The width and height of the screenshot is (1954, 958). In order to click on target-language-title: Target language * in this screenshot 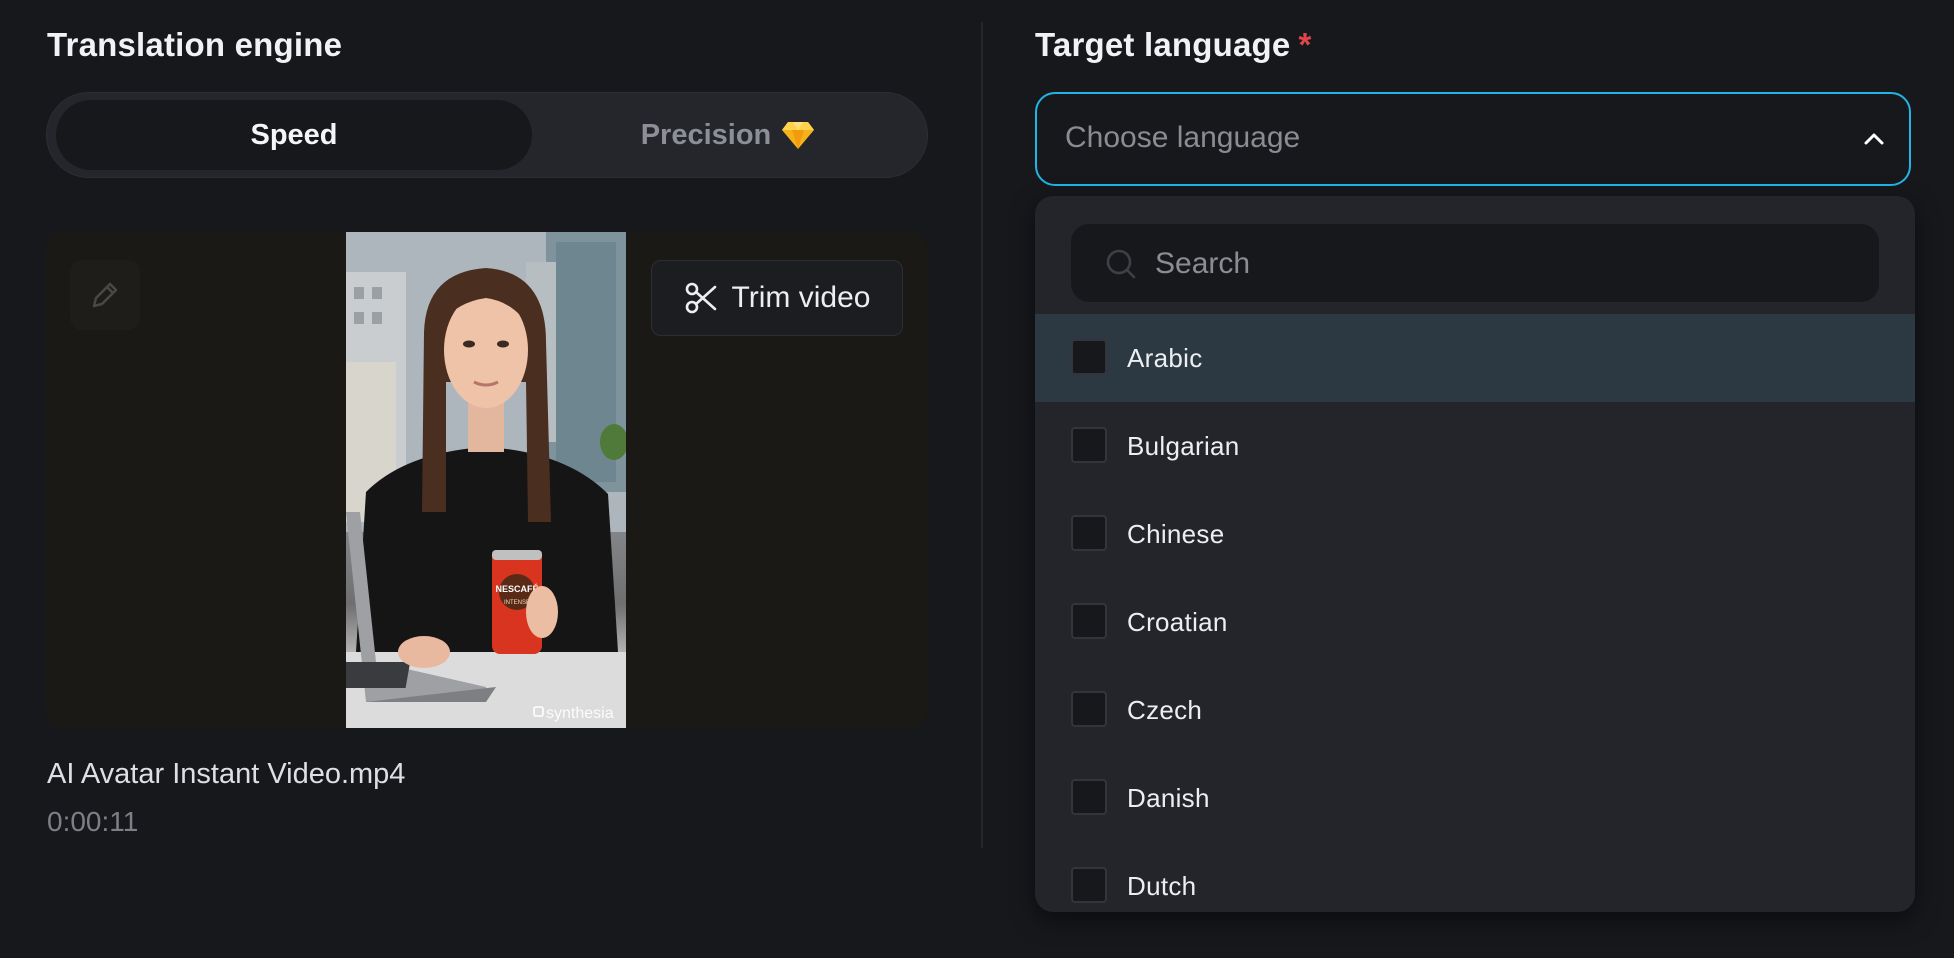, I will do `click(1173, 45)`.